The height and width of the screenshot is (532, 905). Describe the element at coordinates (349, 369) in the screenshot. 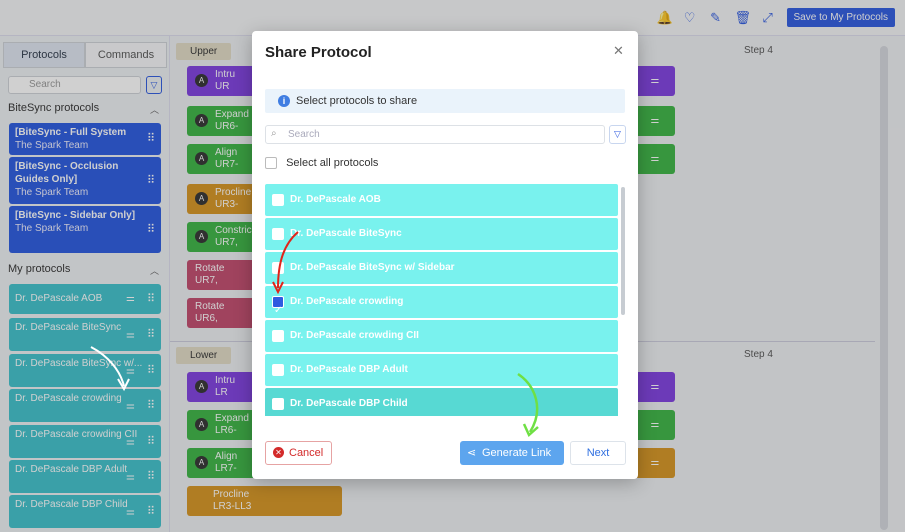

I see `protocol-option-label: Dr. DePascale DBP Adult` at that location.